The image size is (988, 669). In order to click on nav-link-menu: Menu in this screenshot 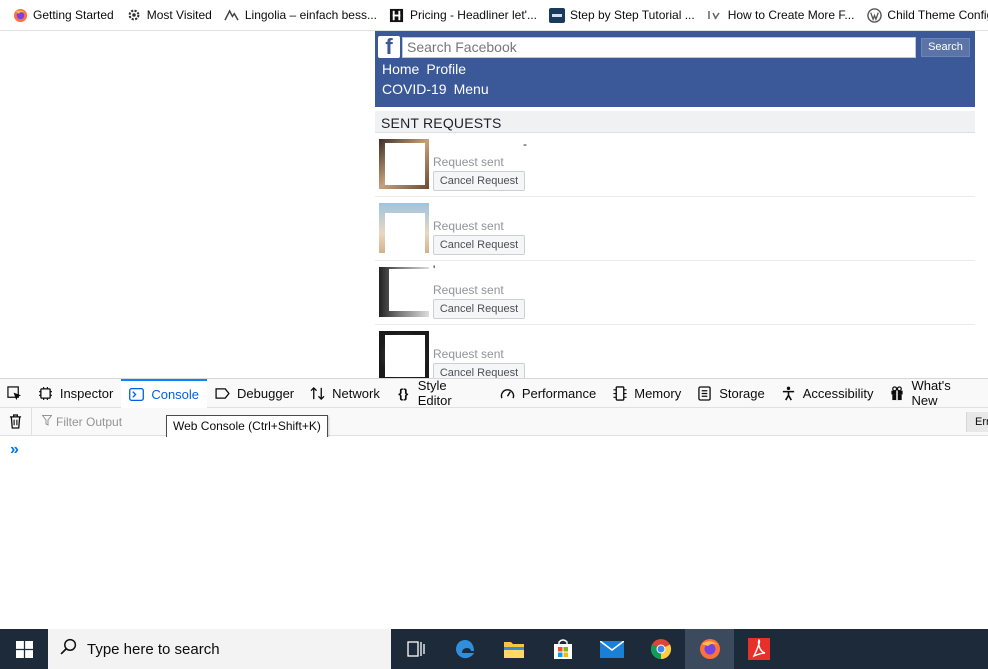, I will do `click(471, 89)`.